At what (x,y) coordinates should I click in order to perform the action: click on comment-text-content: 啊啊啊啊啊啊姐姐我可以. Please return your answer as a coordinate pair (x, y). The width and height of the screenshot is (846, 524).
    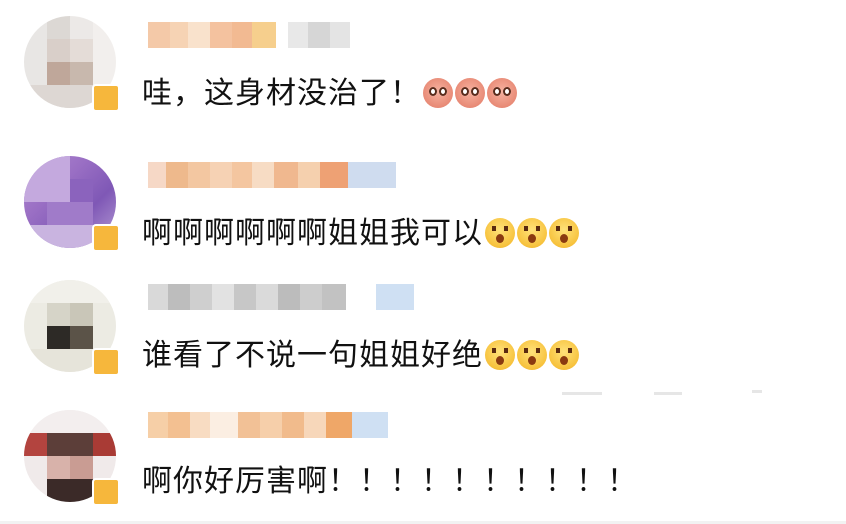
    Looking at the image, I should click on (312, 233).